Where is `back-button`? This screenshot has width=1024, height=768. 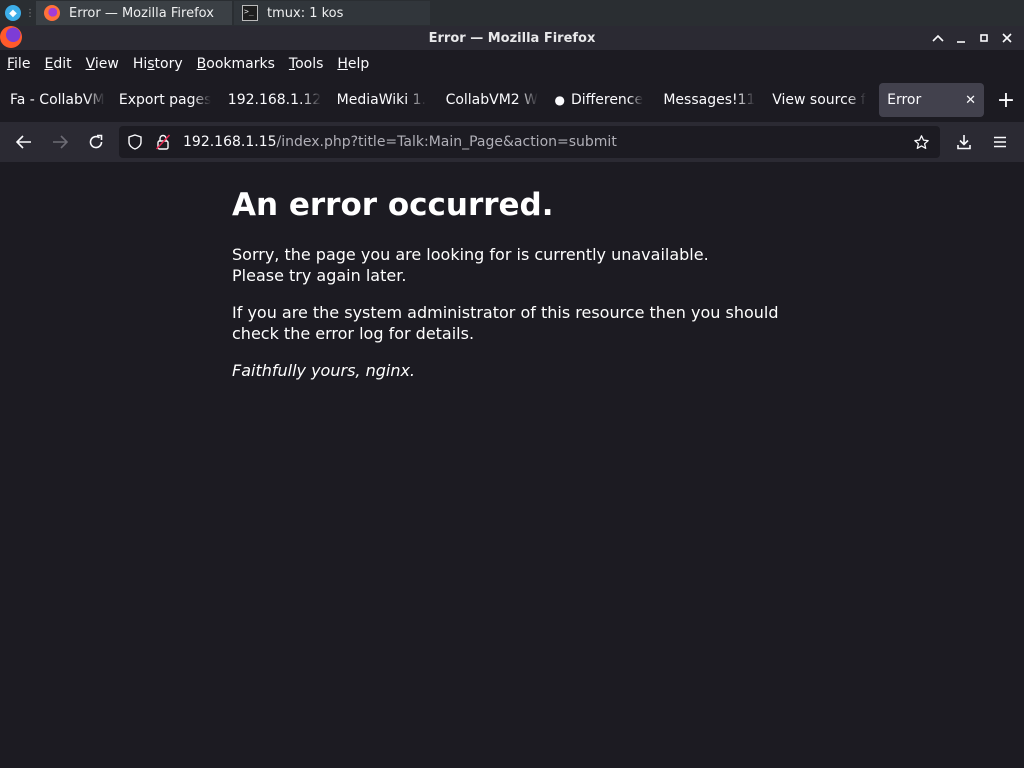
back-button is located at coordinates (24, 142).